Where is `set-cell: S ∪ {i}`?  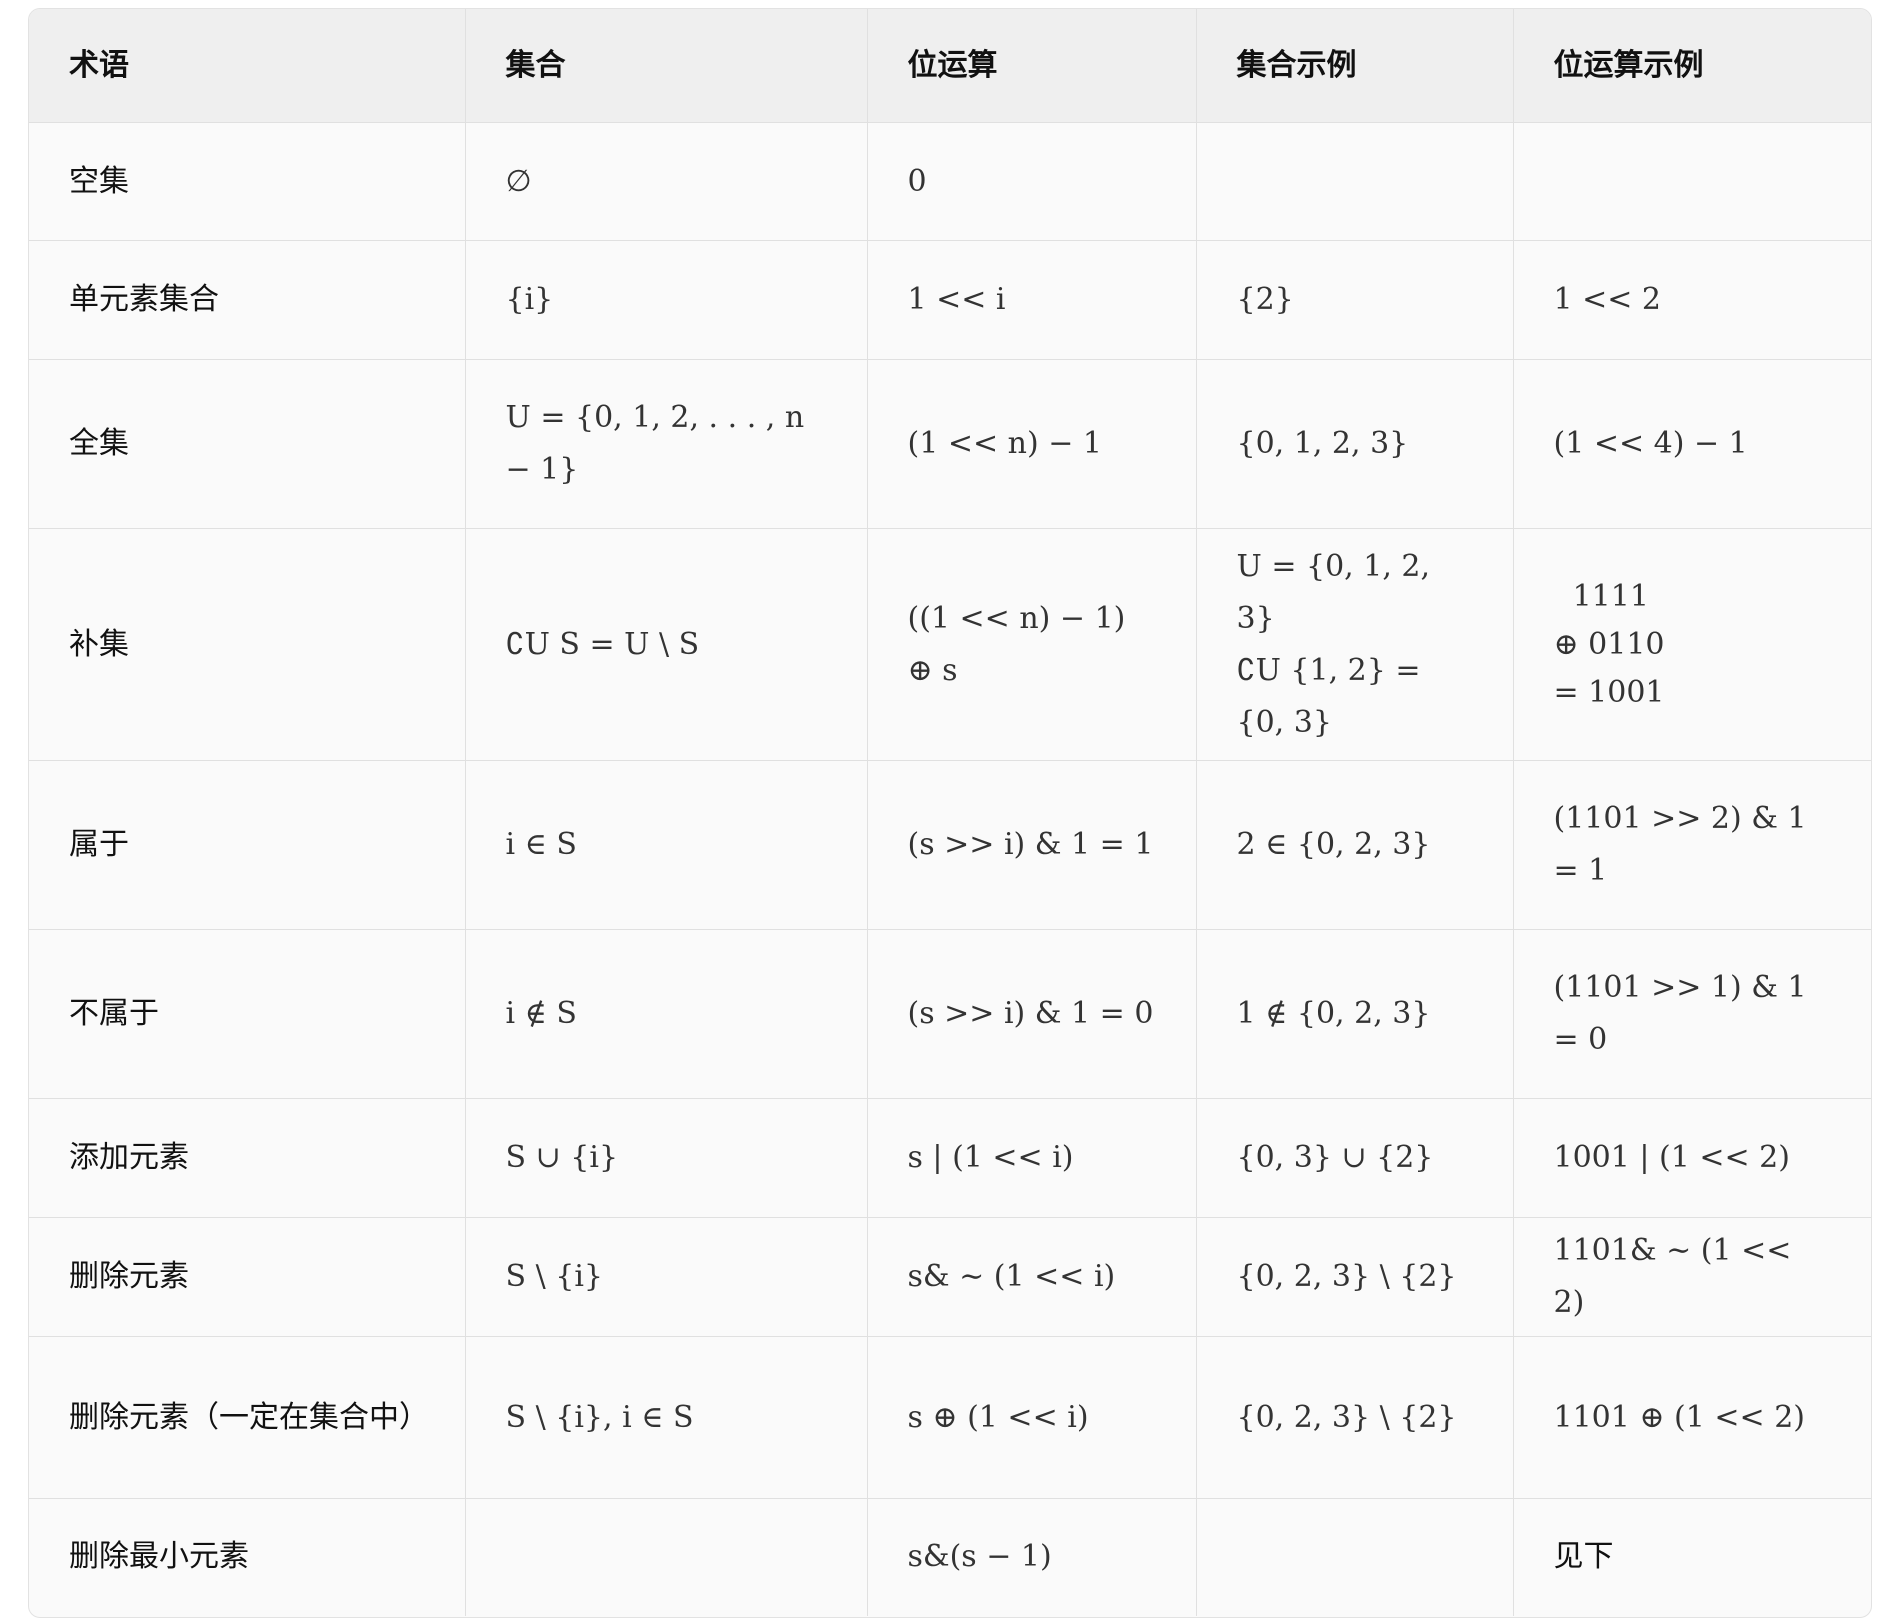
set-cell: S ∪ {i} is located at coordinates (666, 1158).